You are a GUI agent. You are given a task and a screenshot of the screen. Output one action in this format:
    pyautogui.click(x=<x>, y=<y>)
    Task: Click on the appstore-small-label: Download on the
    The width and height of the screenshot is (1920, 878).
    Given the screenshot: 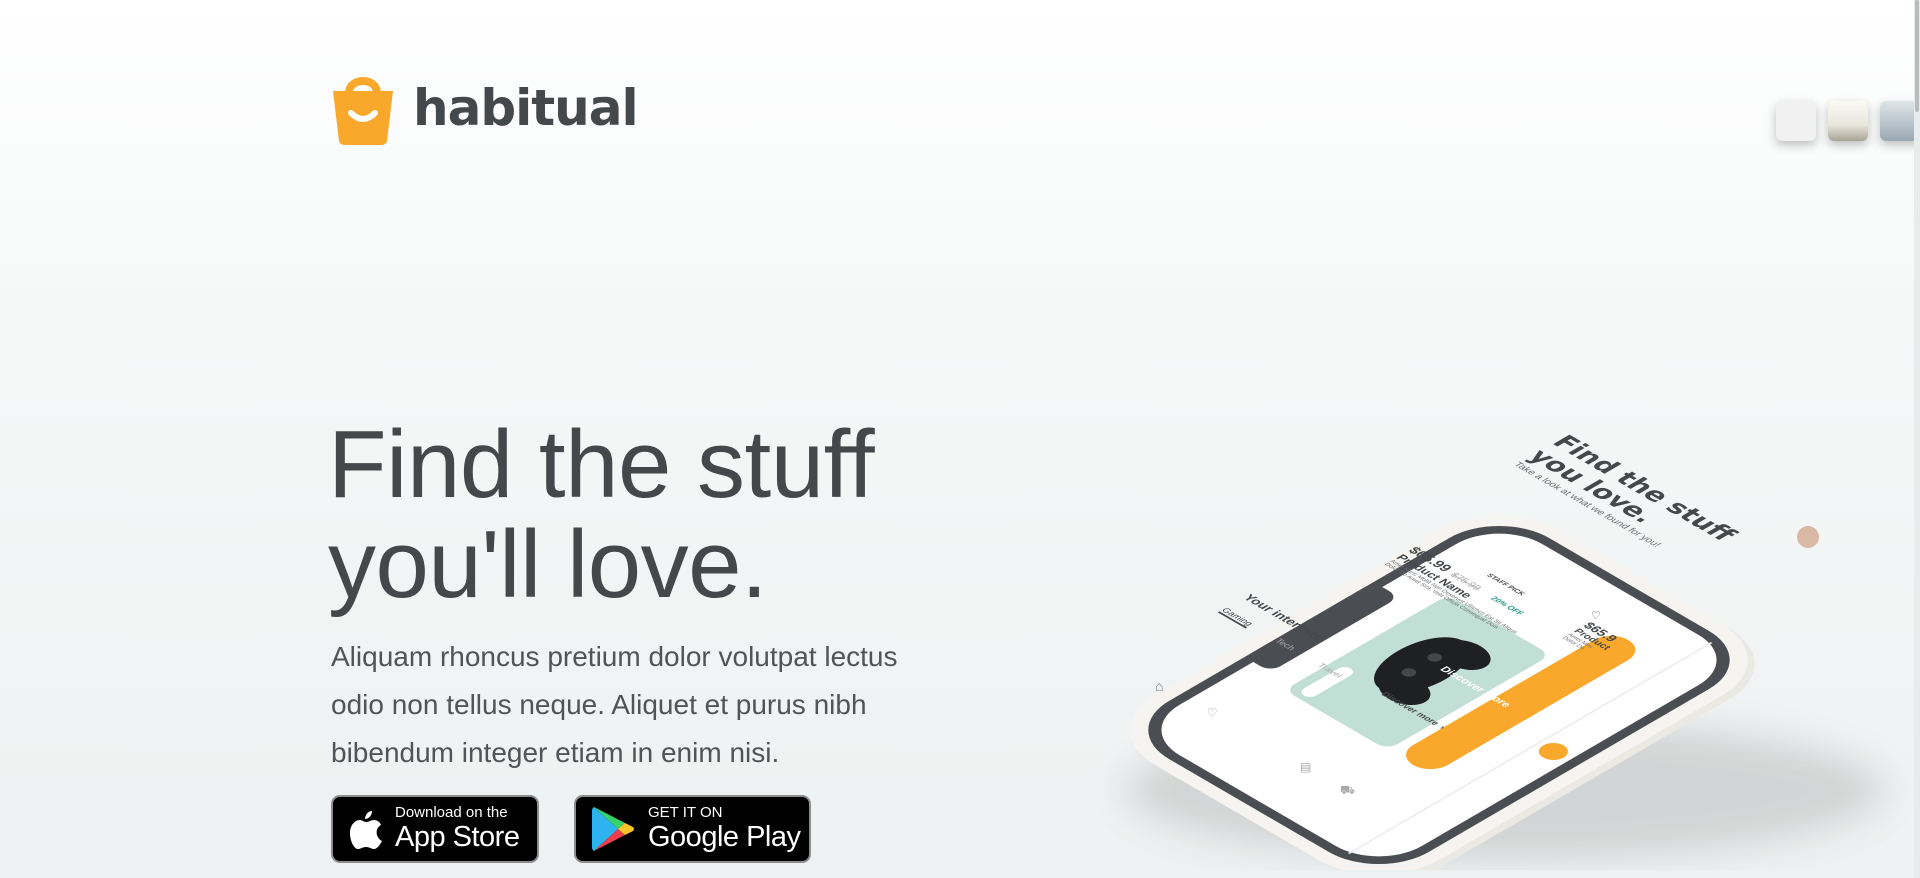 What is the action you would take?
    pyautogui.click(x=451, y=812)
    